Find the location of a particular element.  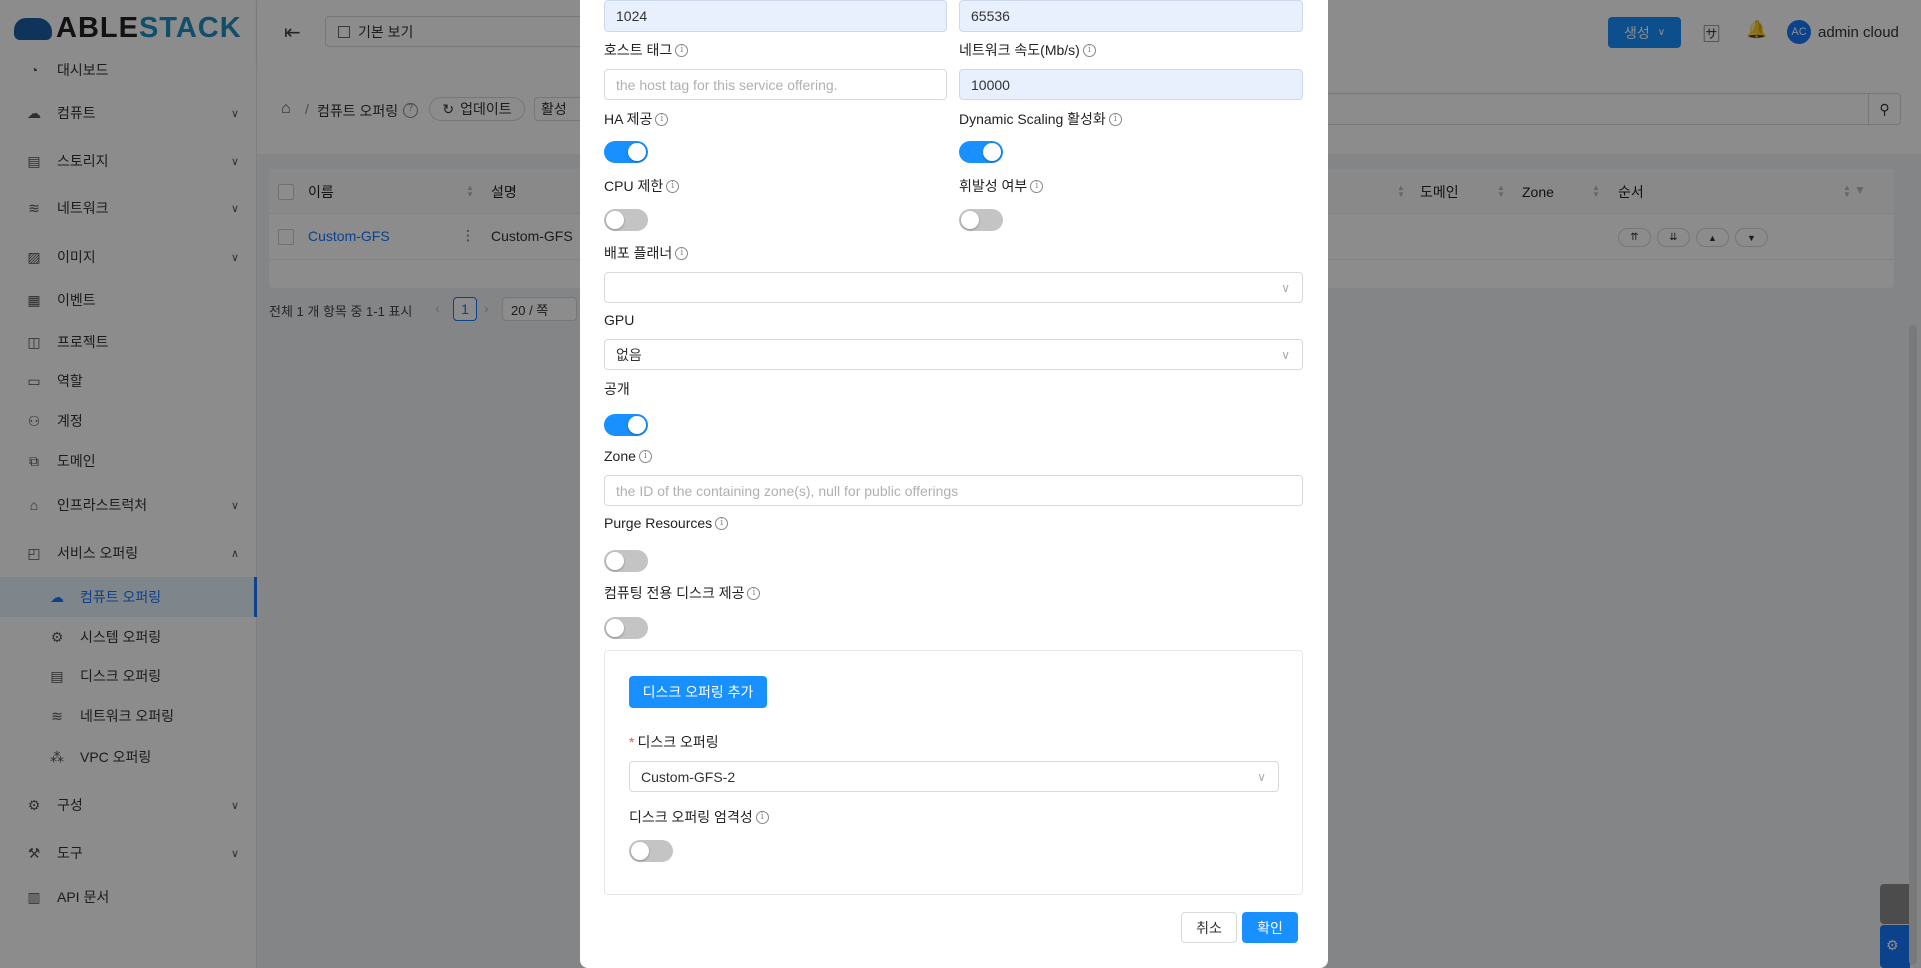

zone-label: Zone is located at coordinates (620, 456).